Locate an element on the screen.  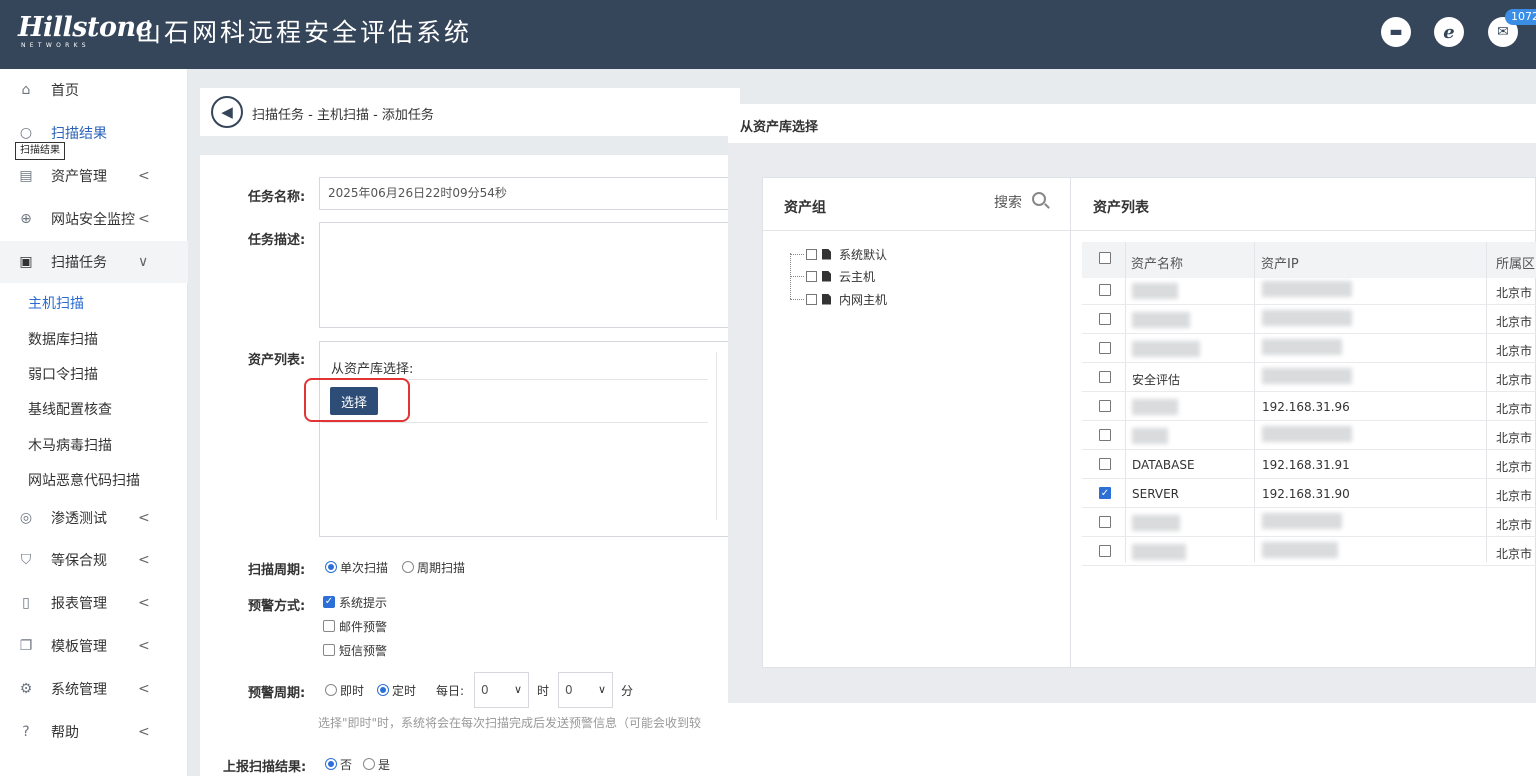
dialog-title: 从资产库选择 is located at coordinates (779, 127).